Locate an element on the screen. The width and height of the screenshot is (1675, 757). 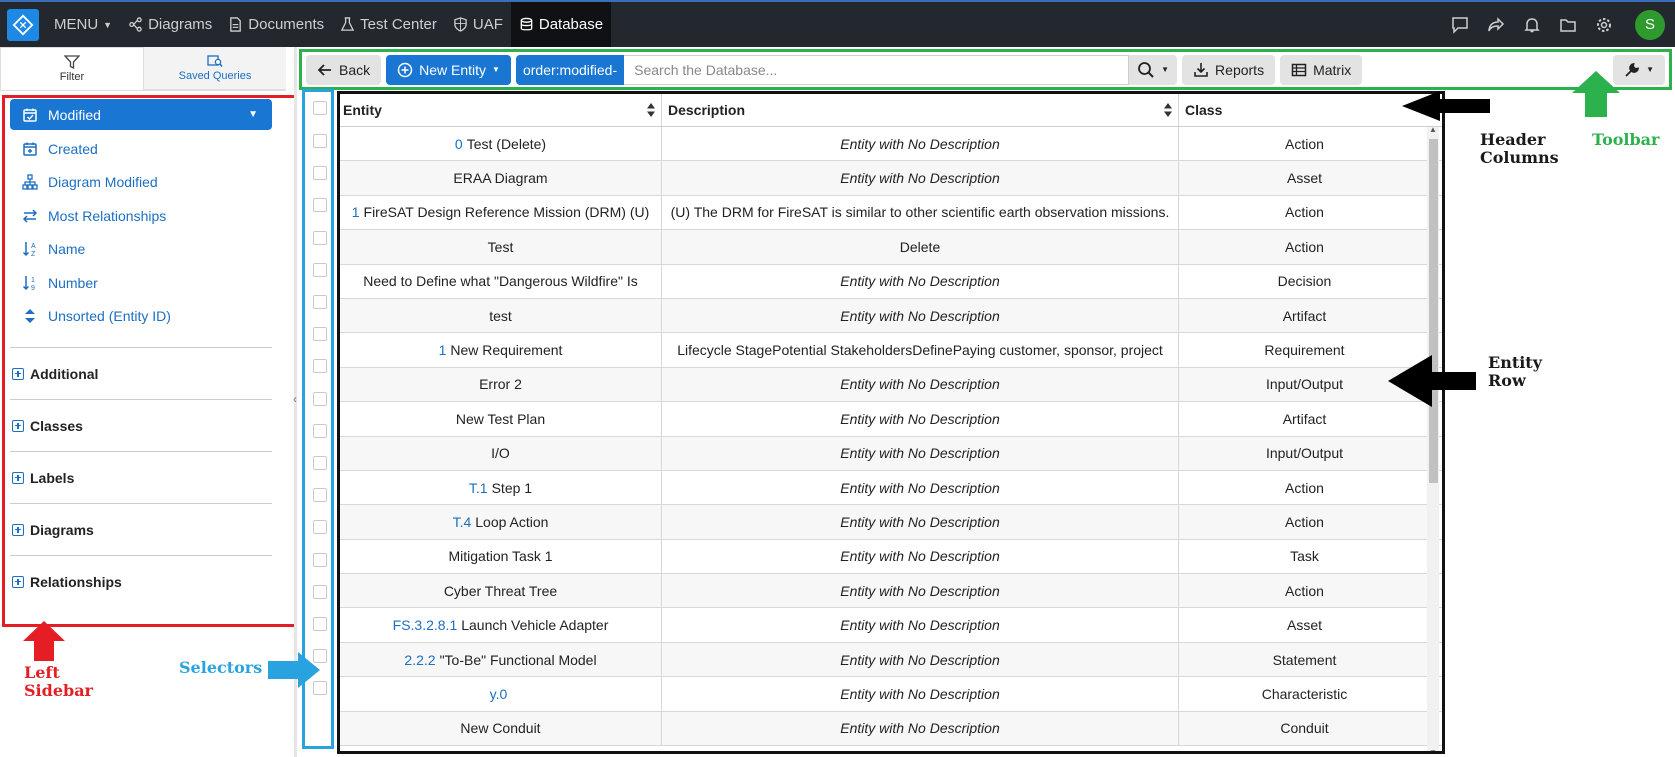
cell-entity: FS.3.2.8.1 Launch Vehicle Adapter is located at coordinates (501, 625).